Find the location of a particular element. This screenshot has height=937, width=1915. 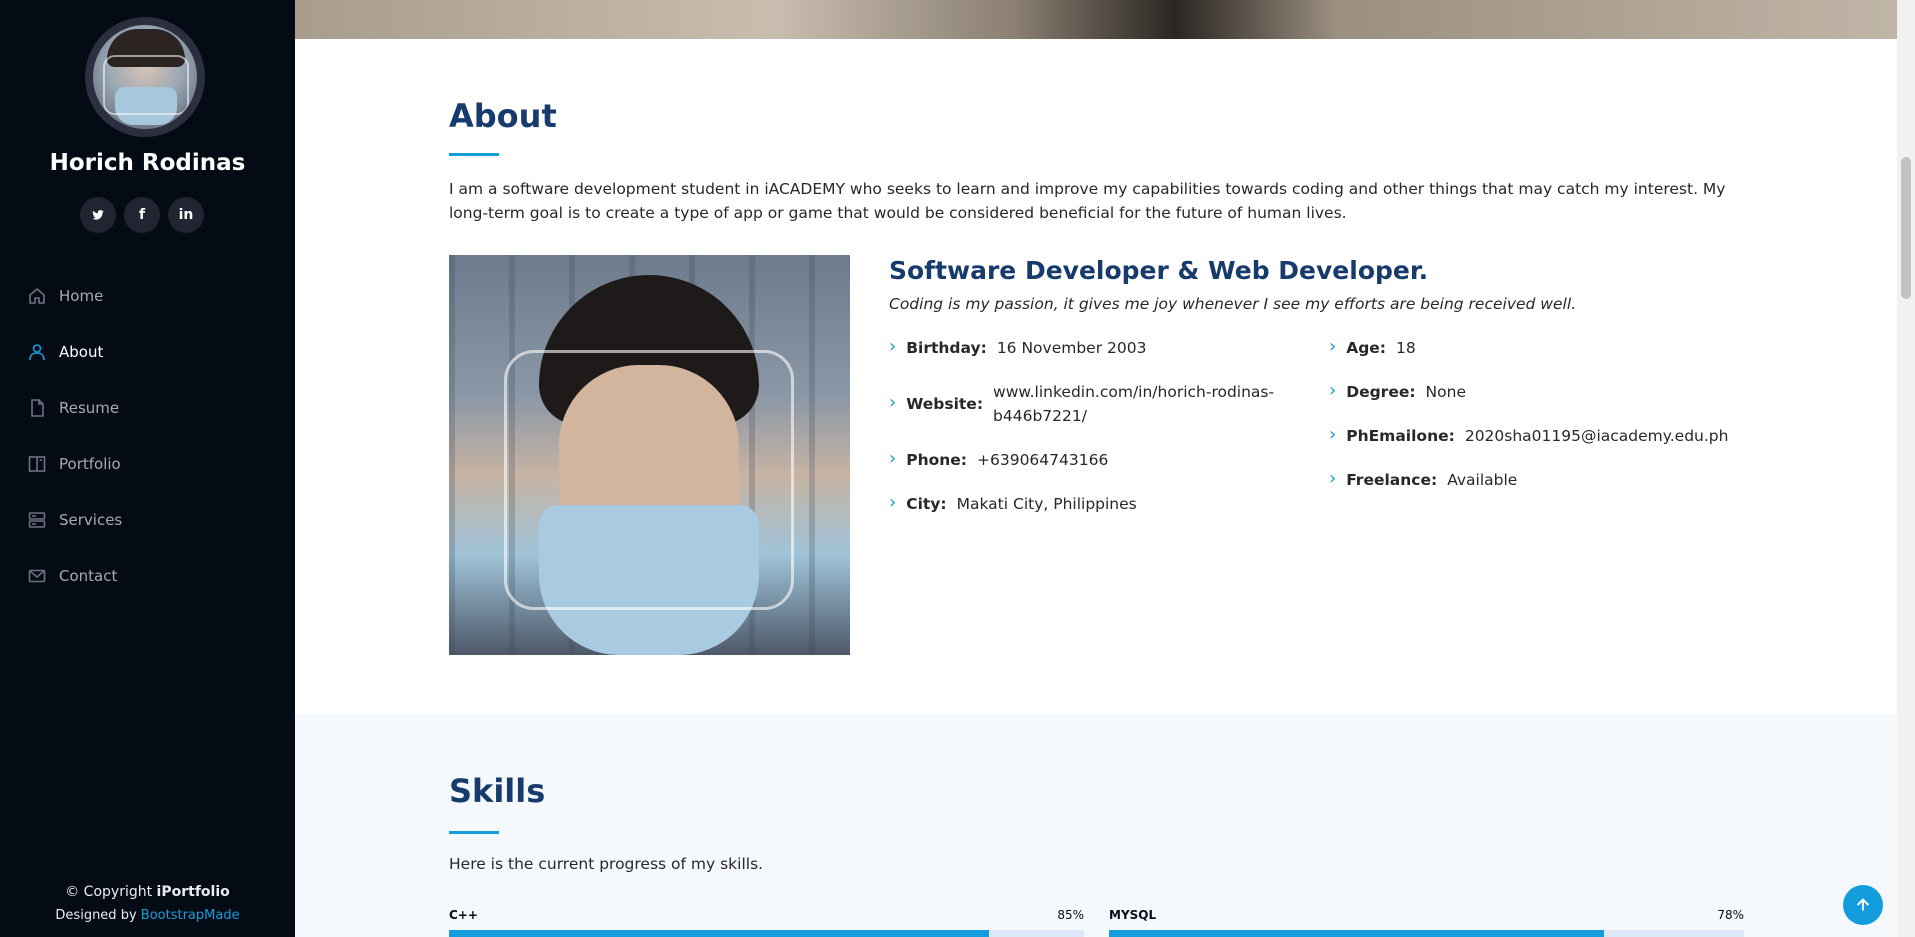

skills-title: Skills is located at coordinates (497, 791).